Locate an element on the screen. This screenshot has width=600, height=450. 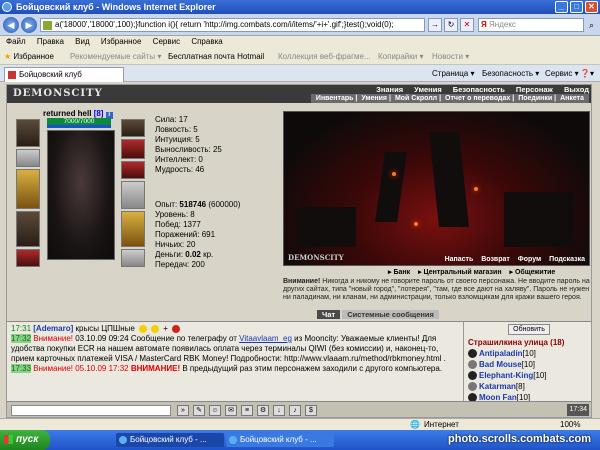
forward-button: ▶ is located at coordinates (29, 25).